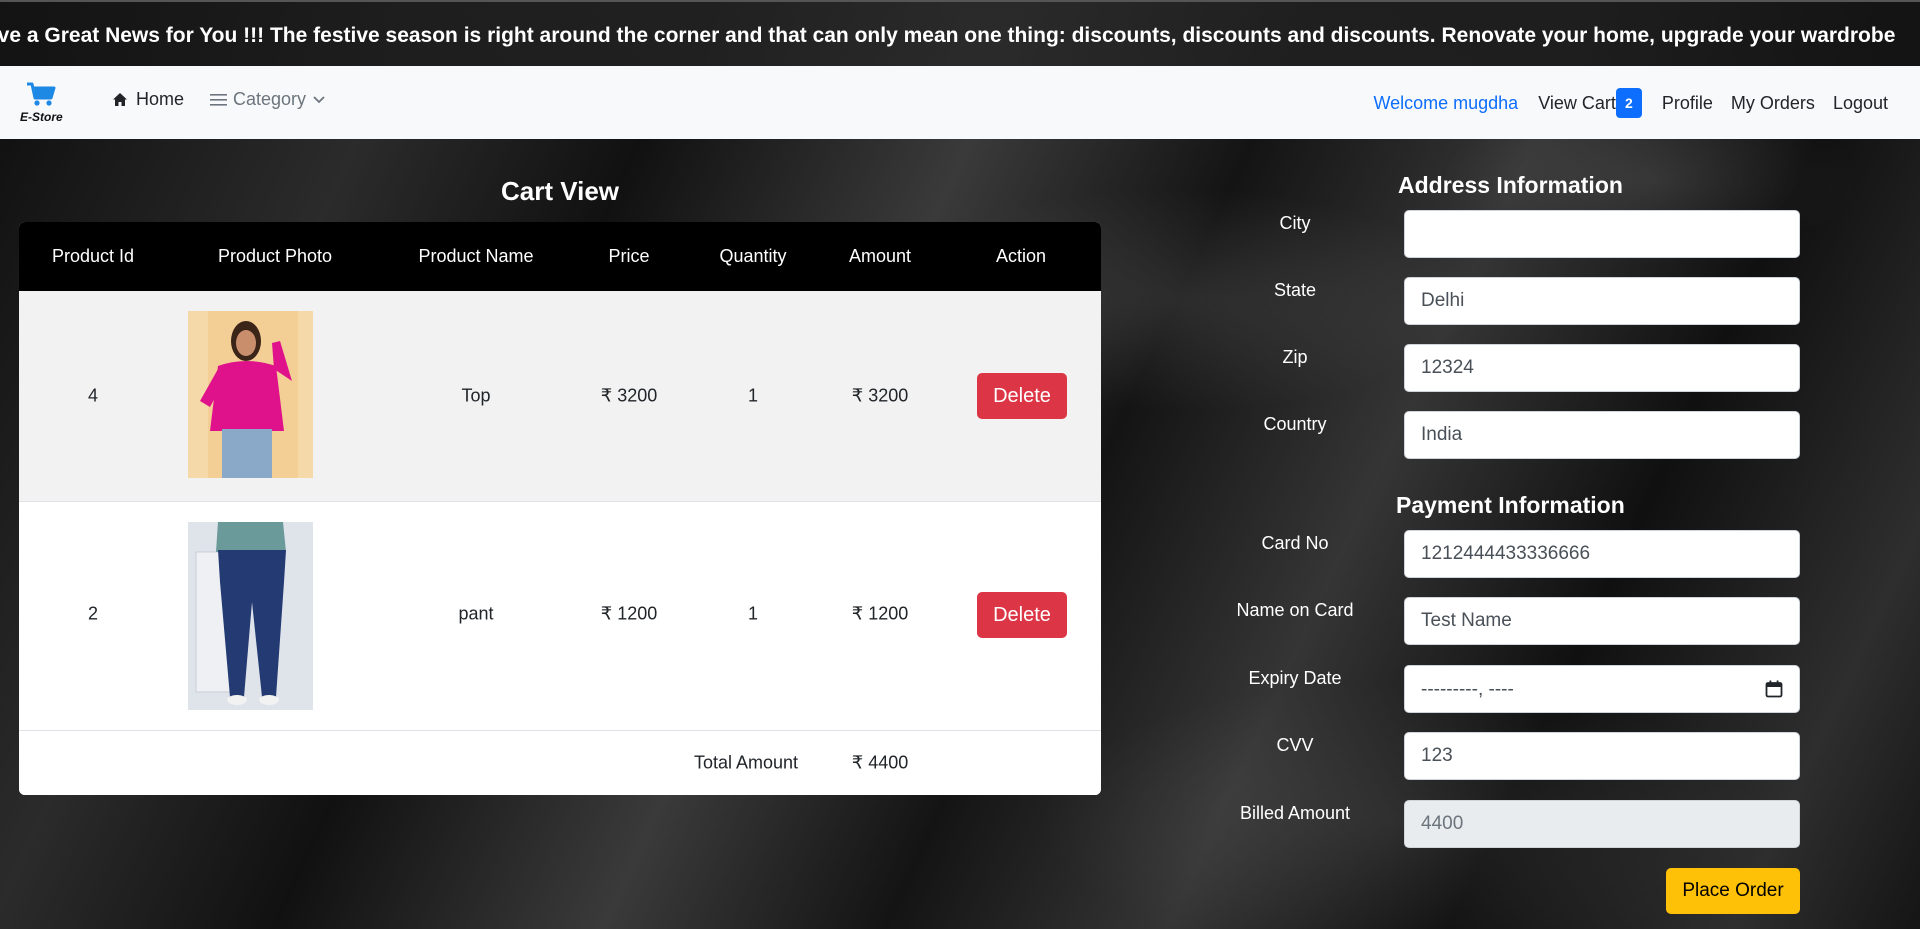  Describe the element at coordinates (250, 616) in the screenshot. I see `product-photo-pant` at that location.